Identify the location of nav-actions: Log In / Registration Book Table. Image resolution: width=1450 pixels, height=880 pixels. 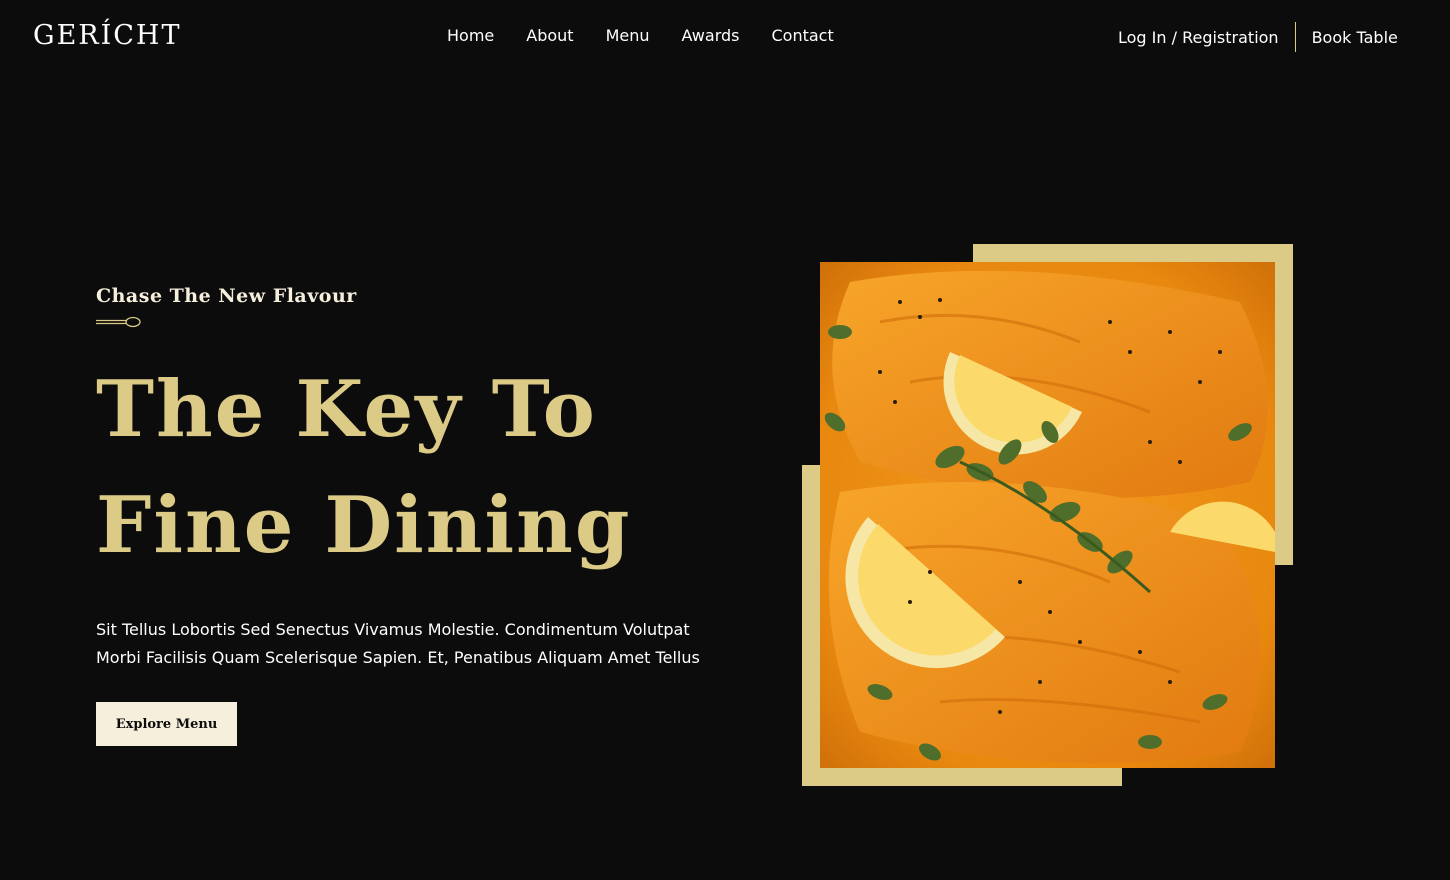
(1258, 37).